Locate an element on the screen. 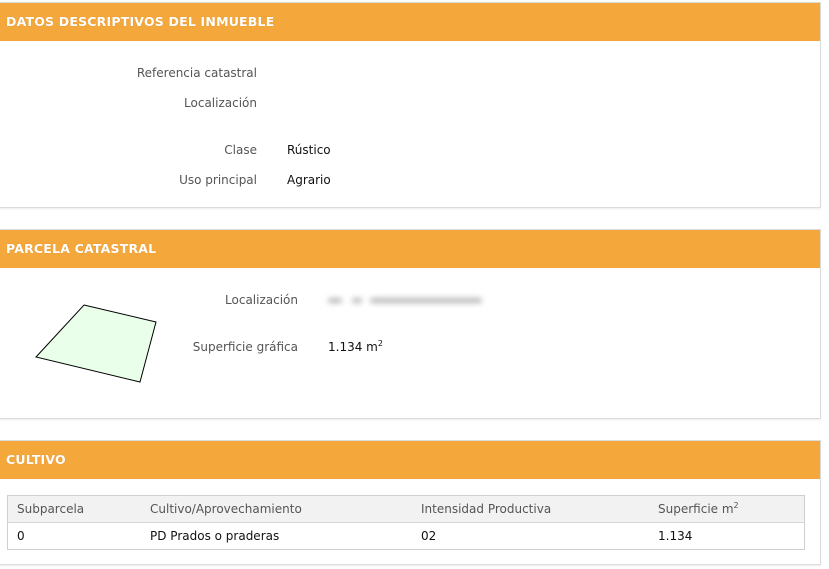  class-value: Rústico is located at coordinates (309, 150).